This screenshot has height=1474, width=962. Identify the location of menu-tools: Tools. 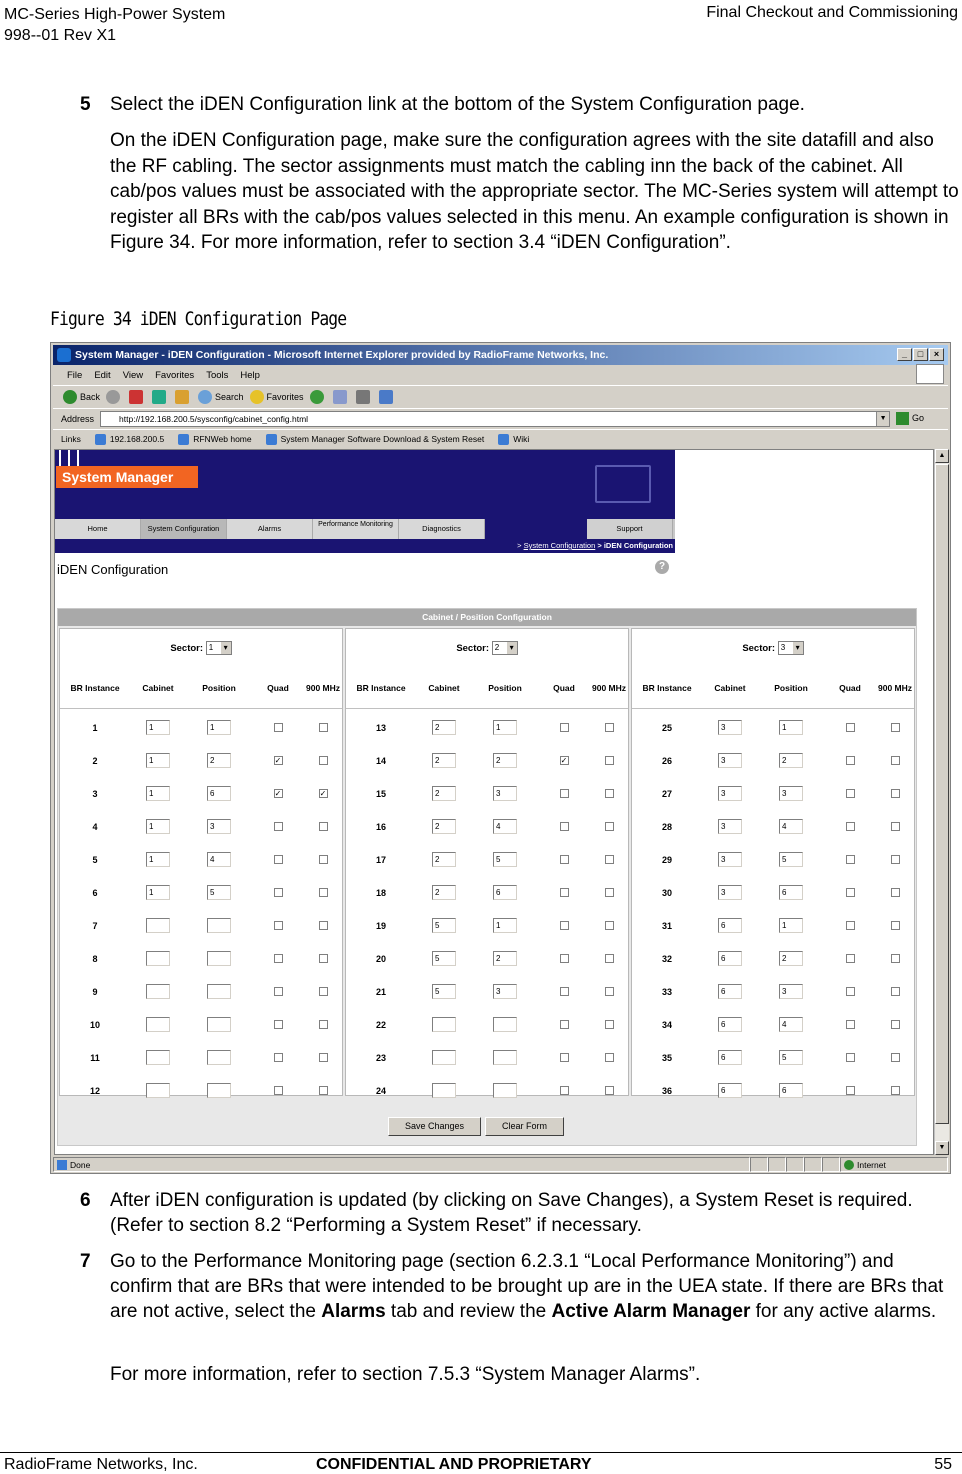
(217, 375).